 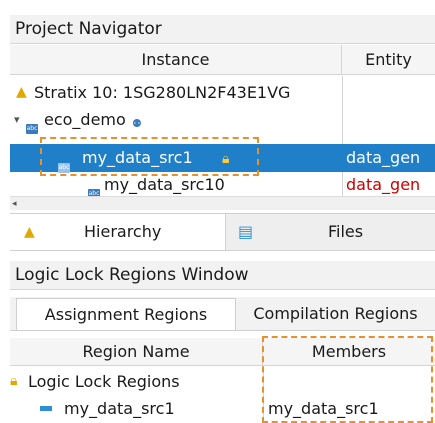 What do you see at coordinates (246, 231) in the screenshot?
I see `file-icon: ▤` at bounding box center [246, 231].